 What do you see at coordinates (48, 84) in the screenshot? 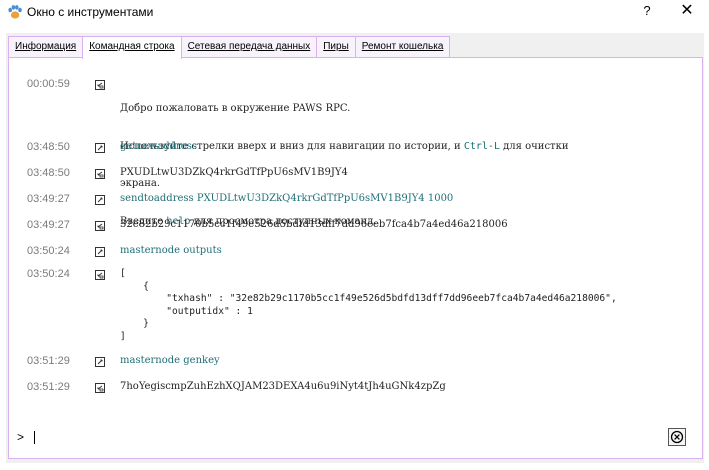
I see `timestamp: 00:00:59` at bounding box center [48, 84].